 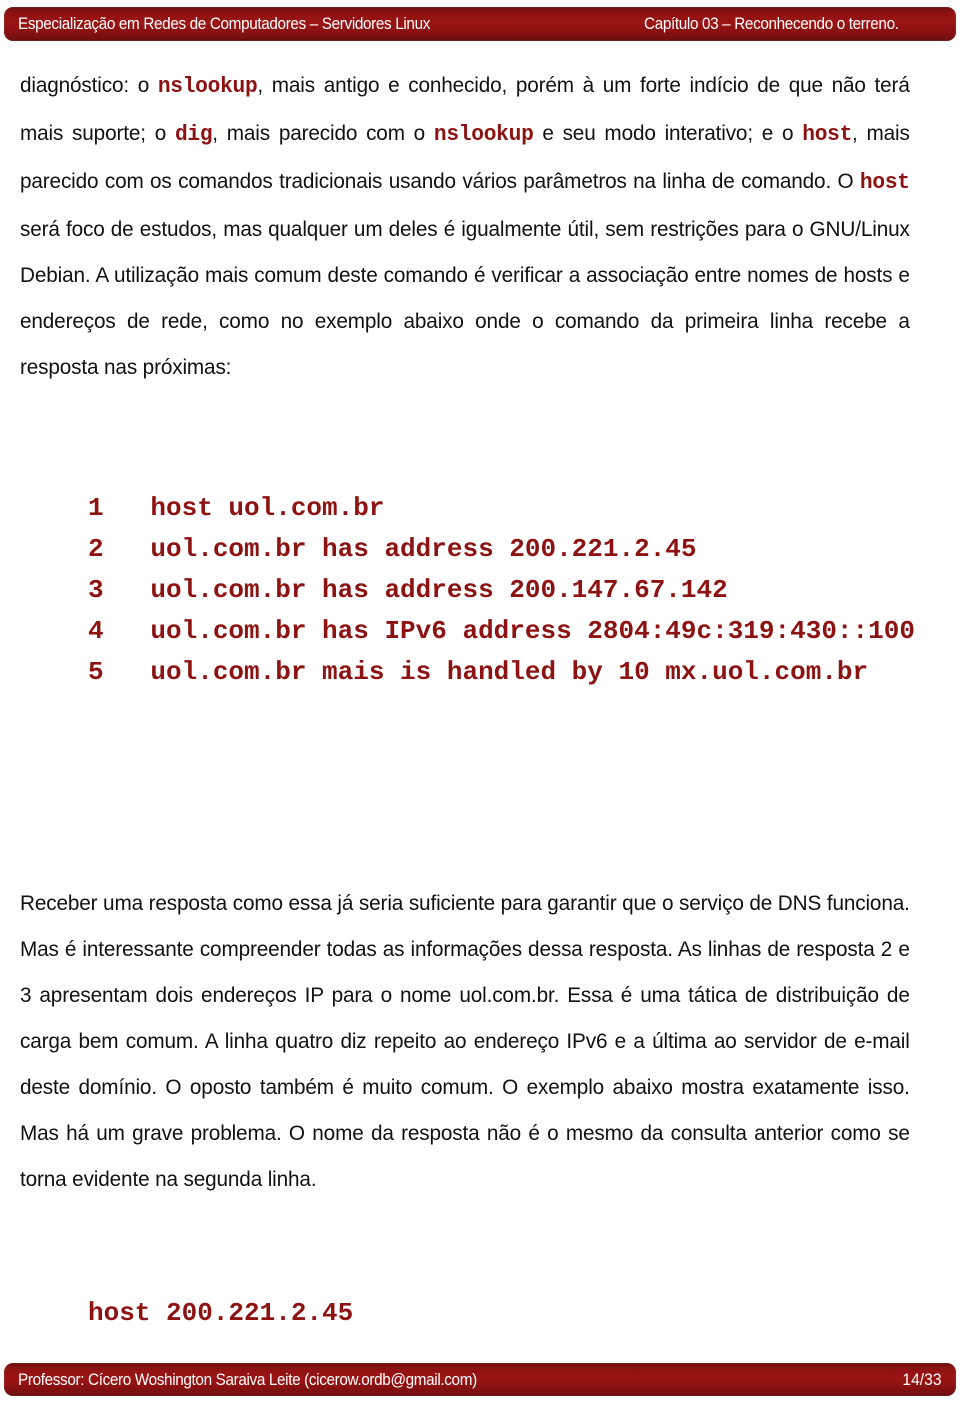 I want to click on inline-code-host: host, so click(x=827, y=134).